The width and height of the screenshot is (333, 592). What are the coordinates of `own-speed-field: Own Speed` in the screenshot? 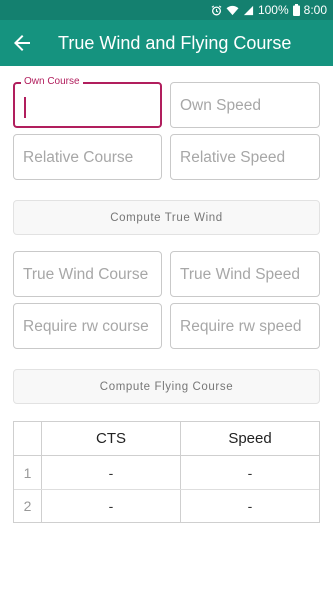 It's located at (245, 105).